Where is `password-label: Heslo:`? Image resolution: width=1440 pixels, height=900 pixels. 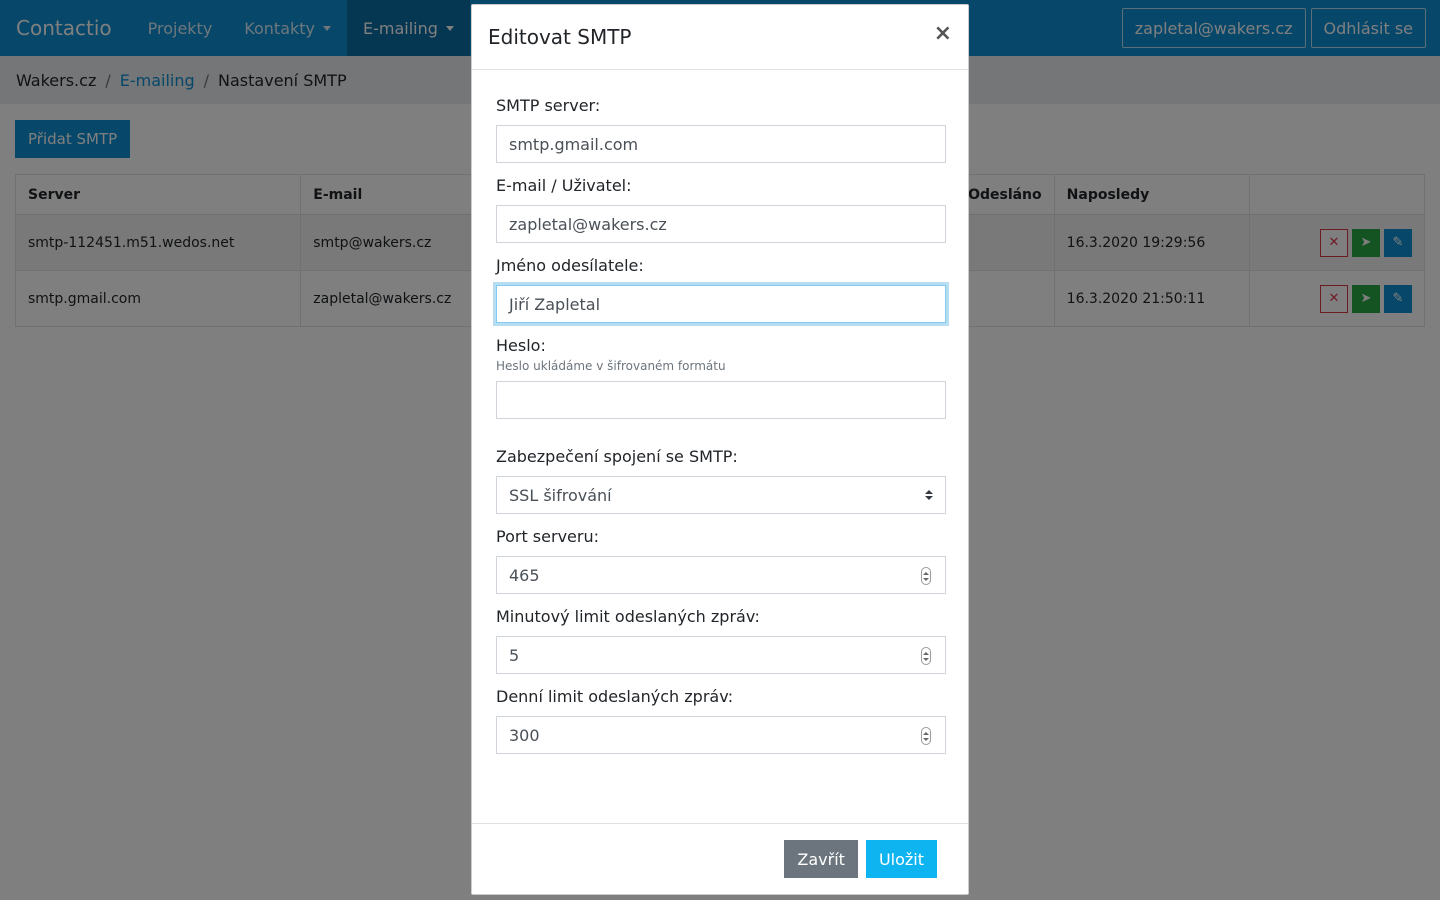
password-label: Heslo: is located at coordinates (521, 345).